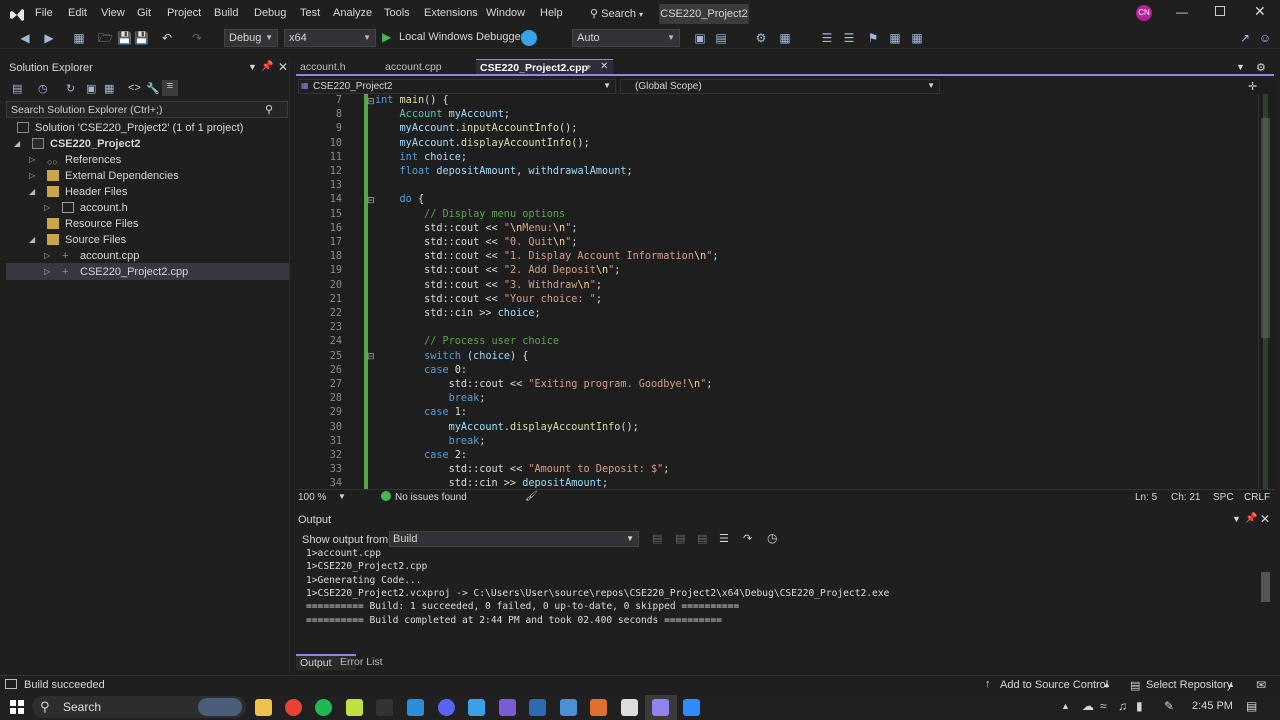 Image resolution: width=1280 pixels, height=720 pixels. Describe the element at coordinates (700, 38) in the screenshot. I see `toolbar-tool-icon: ▣` at that location.